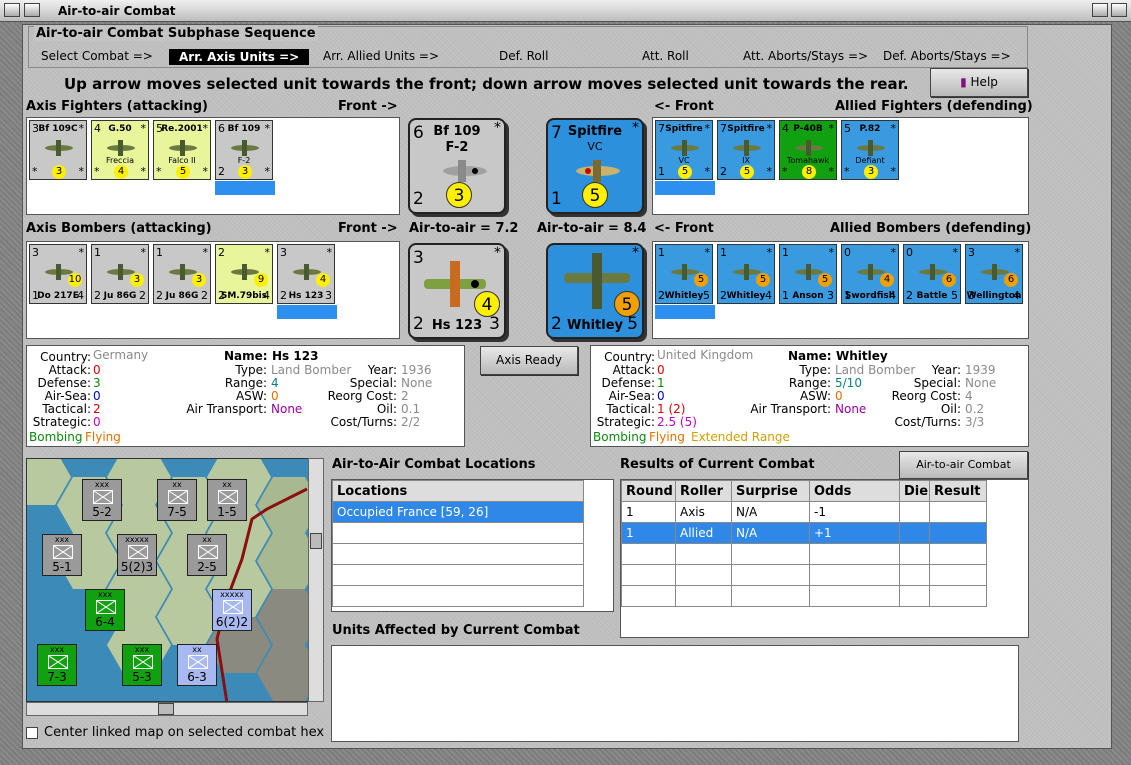 The width and height of the screenshot is (1131, 765). What do you see at coordinates (58, 150) in the screenshot?
I see `unit-card: 3 * Bf 109C * 3 *` at bounding box center [58, 150].